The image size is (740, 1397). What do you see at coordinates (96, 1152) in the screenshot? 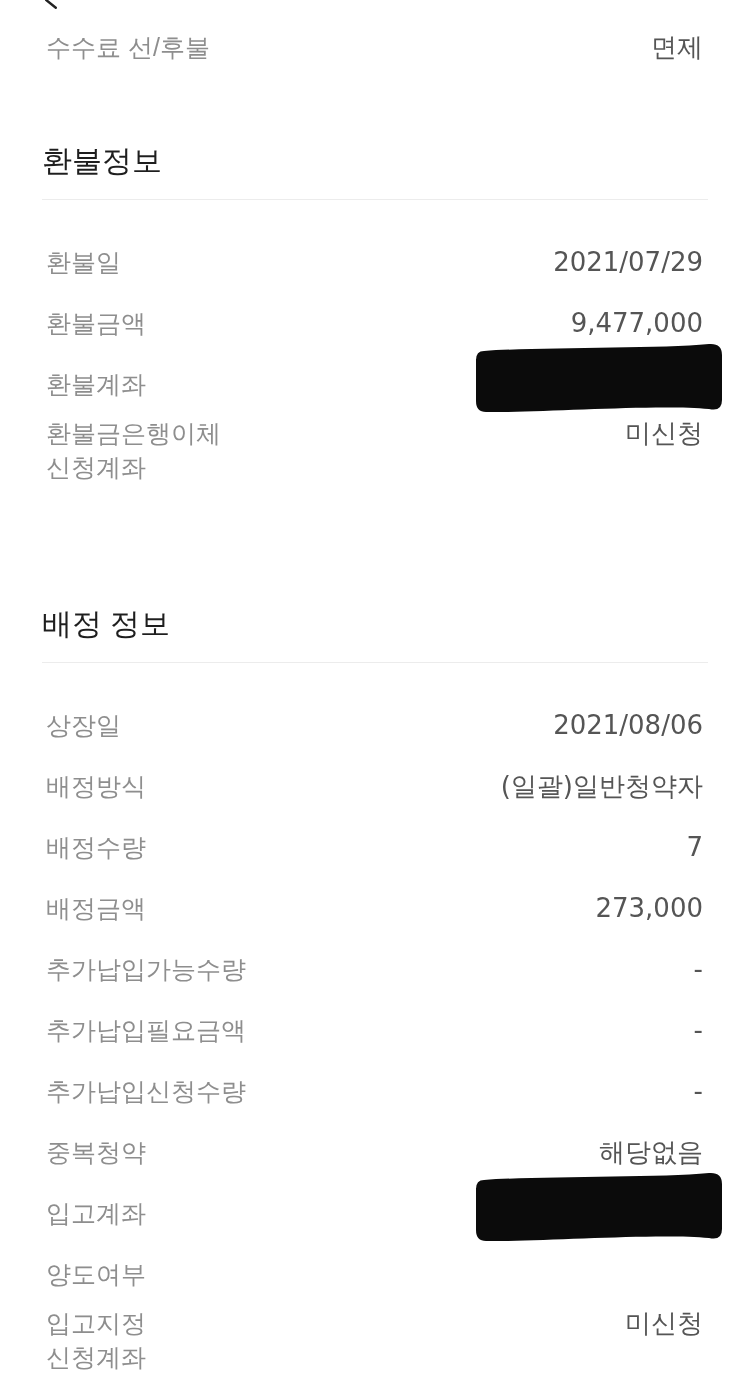
I see `field-label: 중복청약` at bounding box center [96, 1152].